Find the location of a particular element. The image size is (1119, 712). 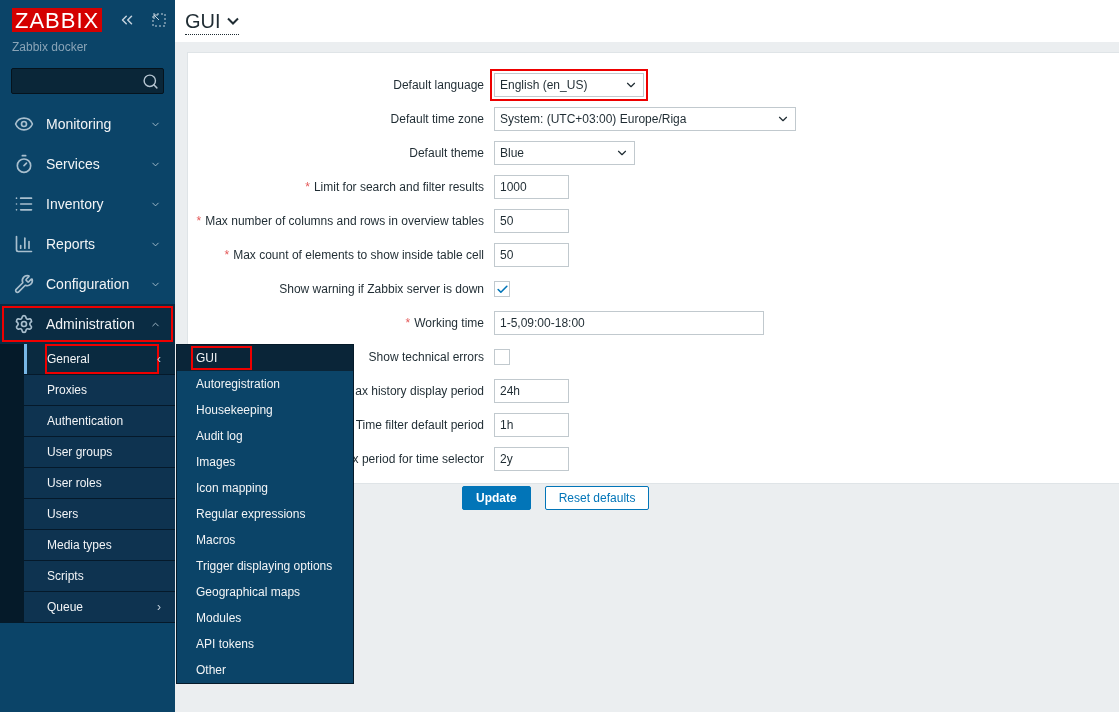

input-field: 1000 is located at coordinates (531, 187).